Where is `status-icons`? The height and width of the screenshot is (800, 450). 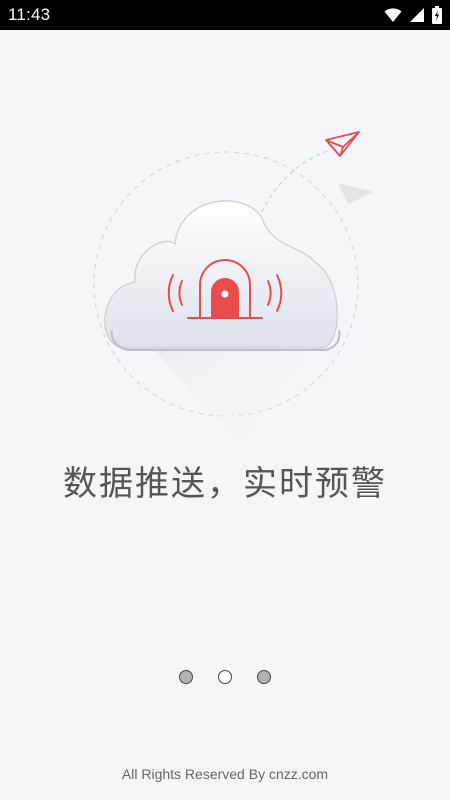 status-icons is located at coordinates (413, 15).